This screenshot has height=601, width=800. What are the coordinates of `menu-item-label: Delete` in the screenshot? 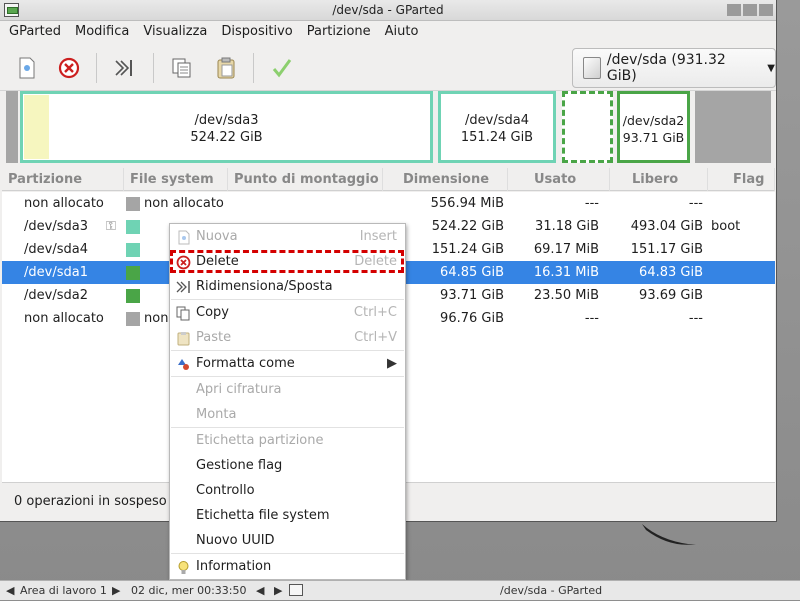 It's located at (217, 261).